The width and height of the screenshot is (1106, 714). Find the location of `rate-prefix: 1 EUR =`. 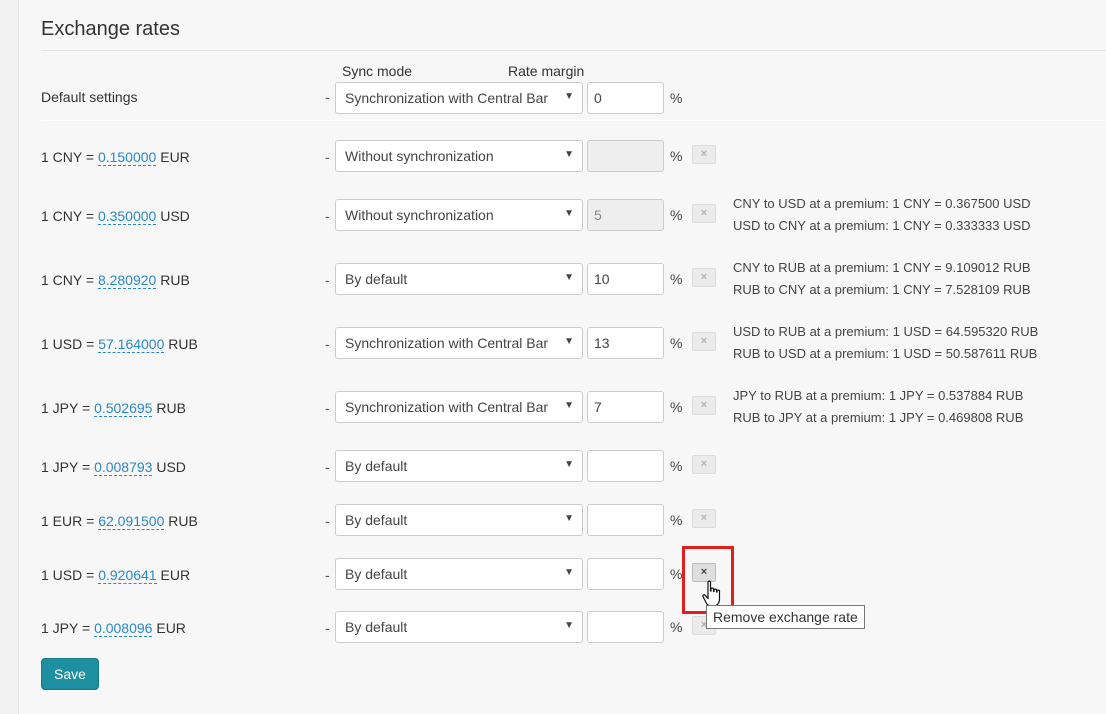

rate-prefix: 1 EUR = is located at coordinates (70, 521).